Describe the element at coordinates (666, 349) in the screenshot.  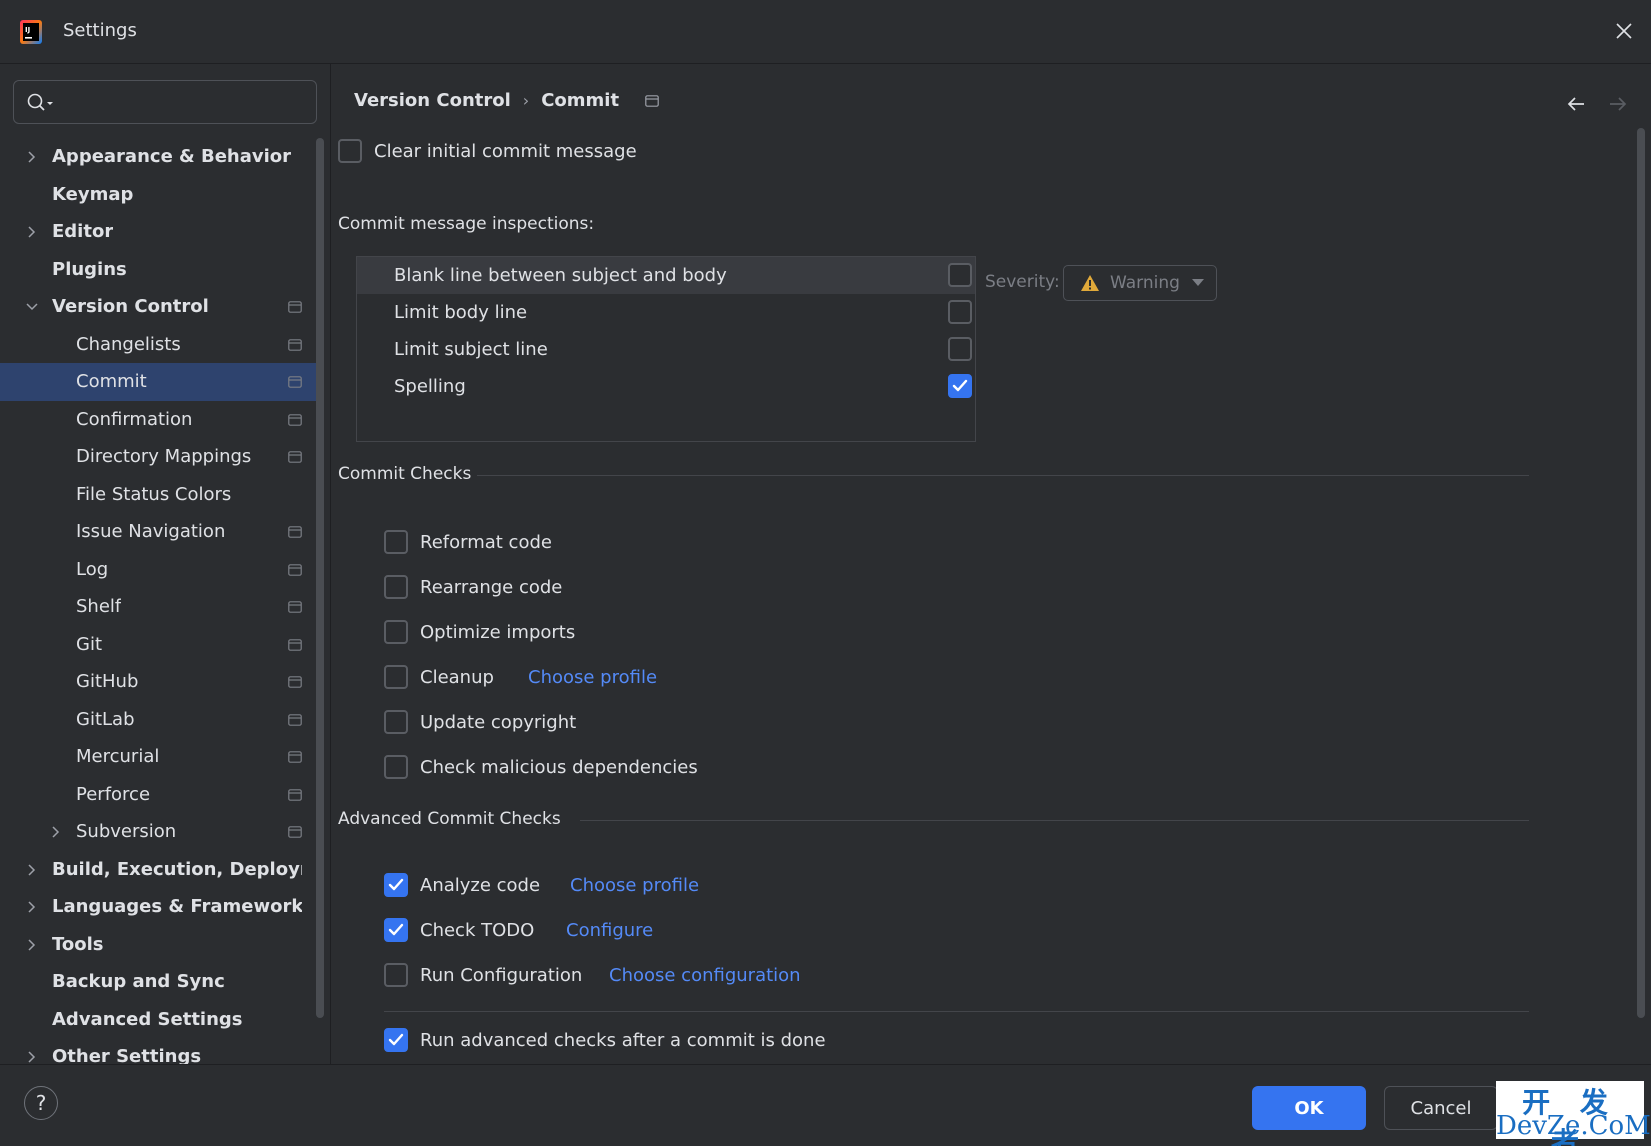
I see `inspection-row-limit-subject-line: Limit subject line` at that location.